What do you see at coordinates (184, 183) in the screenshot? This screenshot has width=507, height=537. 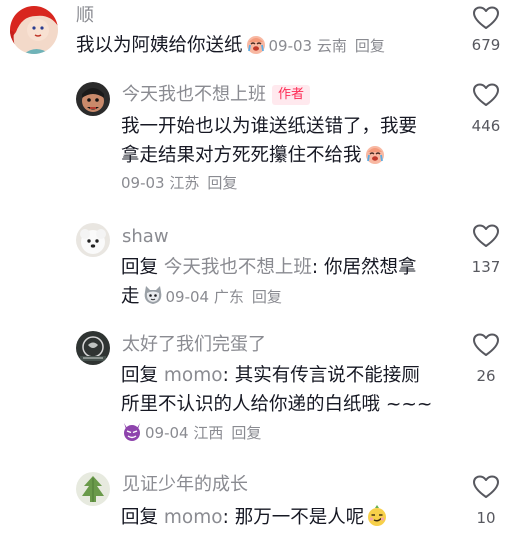 I see `comment-location: 江苏` at bounding box center [184, 183].